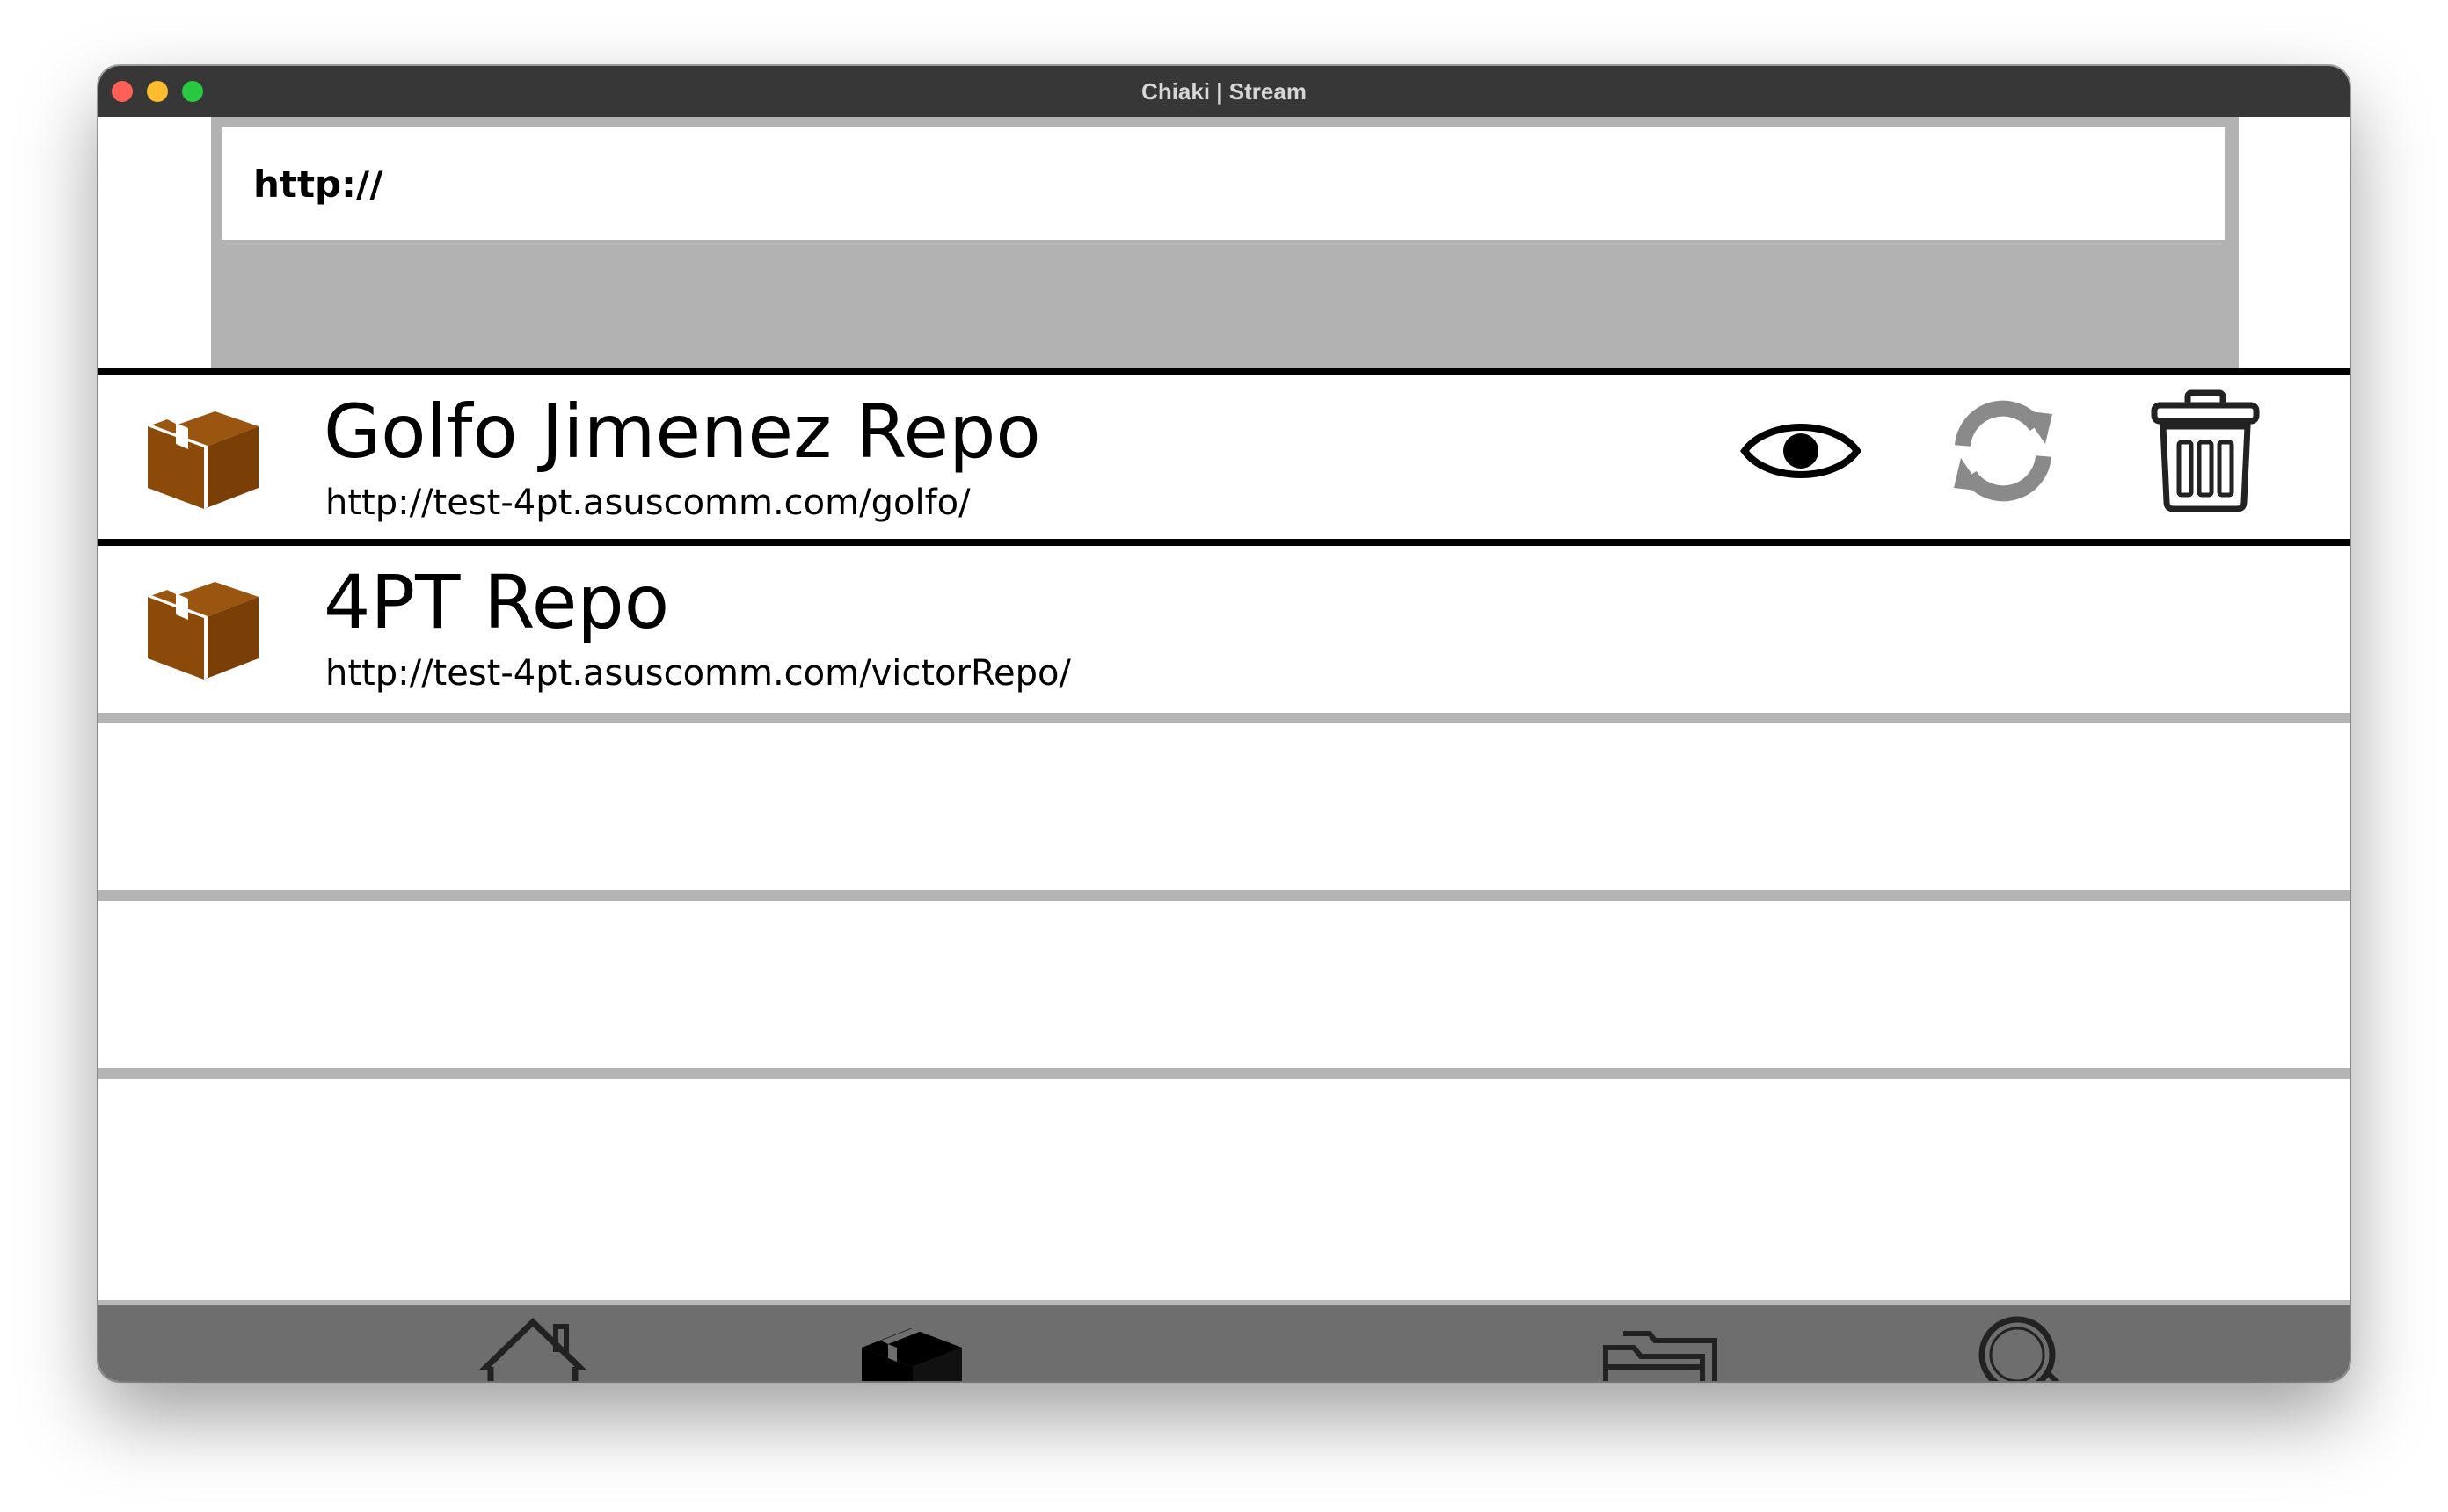 This screenshot has height=1512, width=2448. Describe the element at coordinates (1800, 451) in the screenshot. I see `eye-icon` at that location.